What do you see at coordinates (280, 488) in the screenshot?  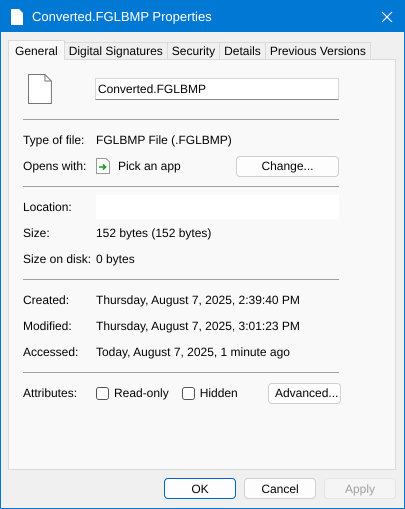 I see `dialog-button: Cancel` at bounding box center [280, 488].